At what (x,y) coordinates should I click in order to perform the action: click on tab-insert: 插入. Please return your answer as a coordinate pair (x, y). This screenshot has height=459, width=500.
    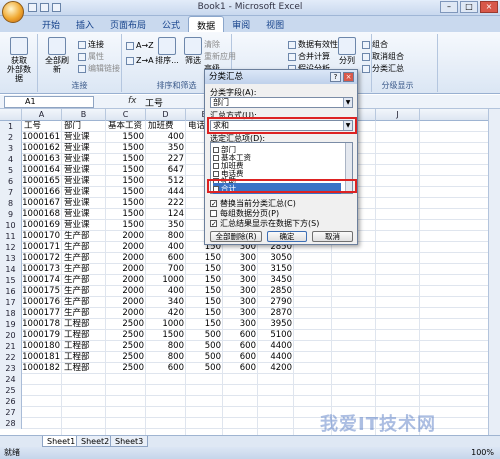
    Looking at the image, I should click on (85, 24).